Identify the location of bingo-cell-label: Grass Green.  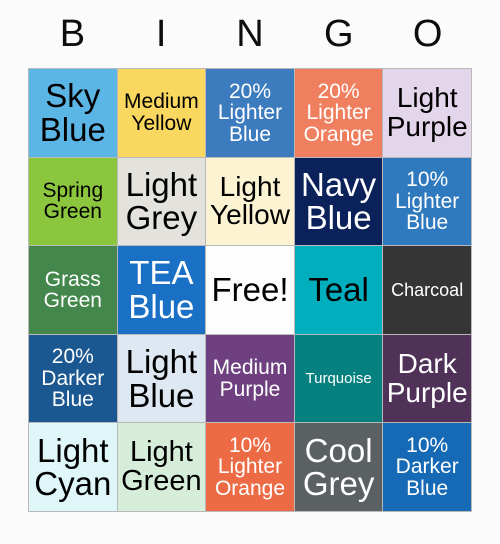
(72, 289).